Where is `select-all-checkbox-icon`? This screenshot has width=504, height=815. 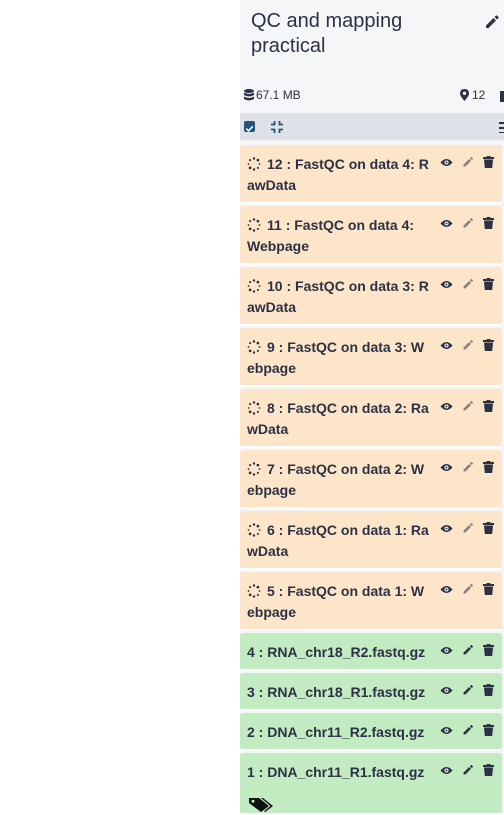 select-all-checkbox-icon is located at coordinates (249, 126).